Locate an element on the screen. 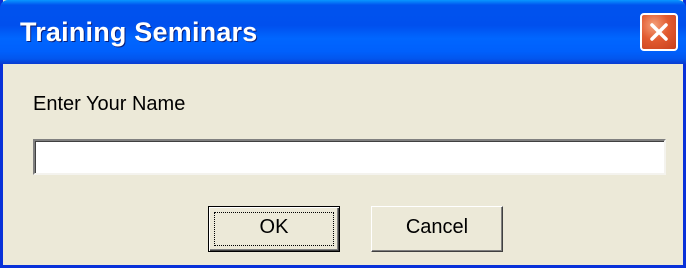 This screenshot has width=686, height=268. name-prompt-label: Enter Your Name is located at coordinates (109, 104).